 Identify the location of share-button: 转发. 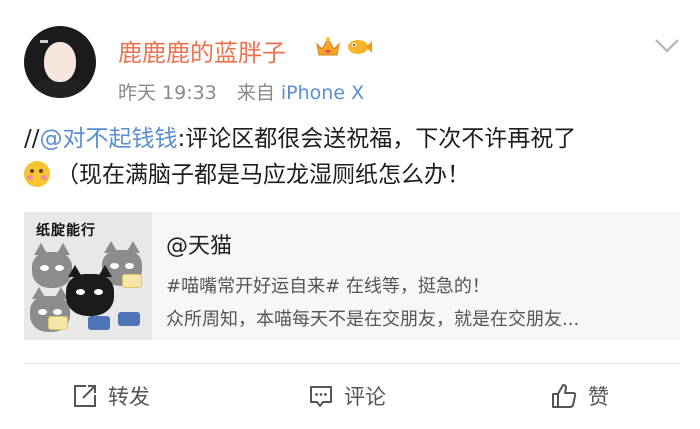
(111, 396).